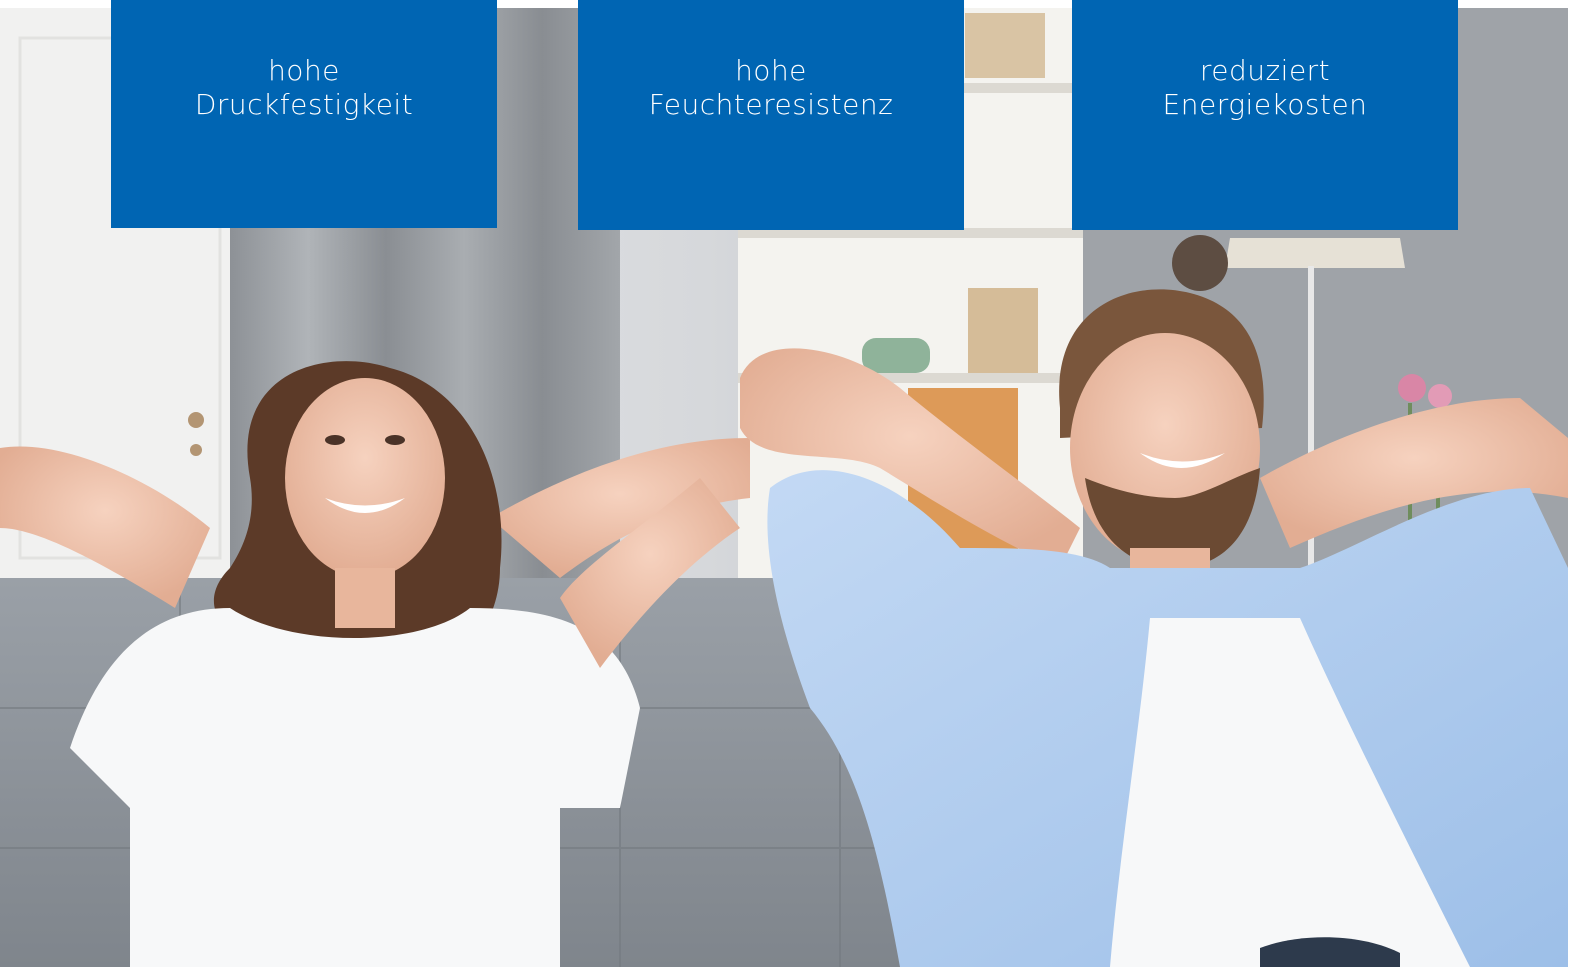 The height and width of the screenshot is (967, 1588). I want to click on feature-box-compressive-strength: hohe Druckfestigkeit, so click(304, 114).